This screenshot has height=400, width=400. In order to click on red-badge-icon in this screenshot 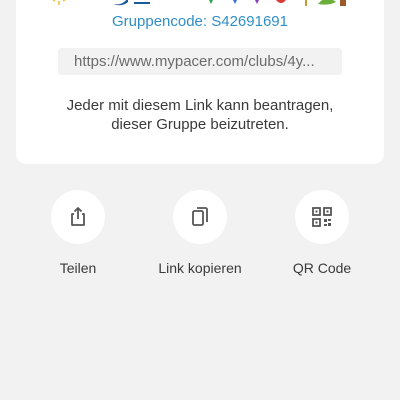, I will do `click(281, 1)`.